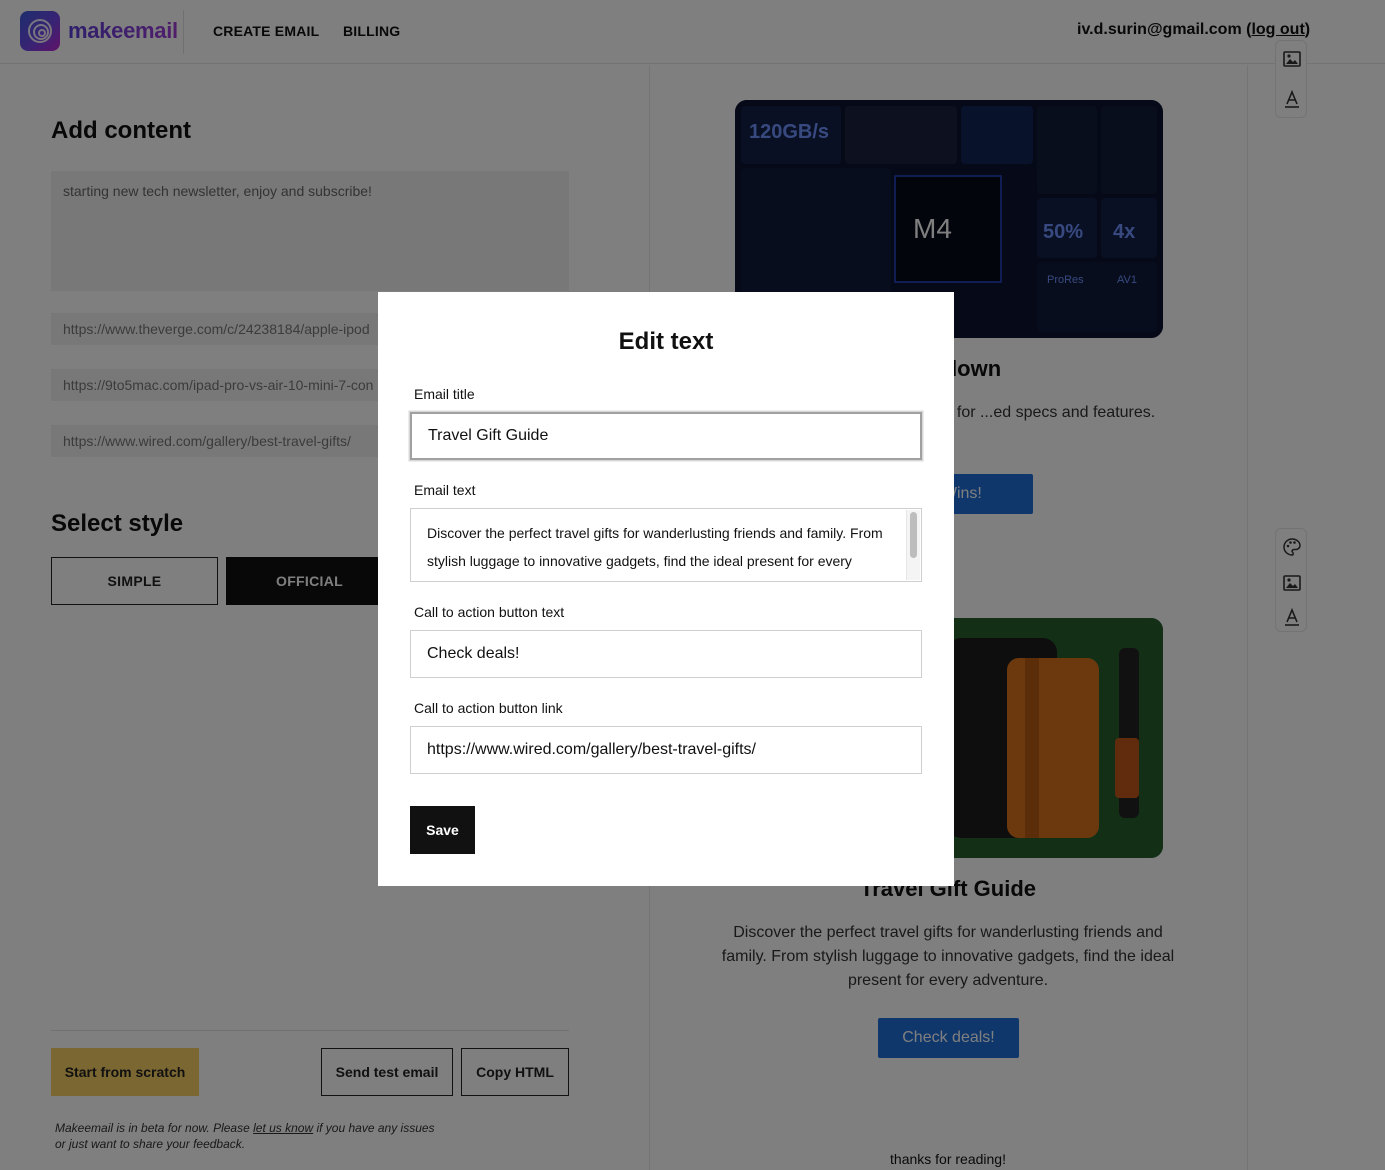  Describe the element at coordinates (666, 654) in the screenshot. I see `cta-text-input` at that location.